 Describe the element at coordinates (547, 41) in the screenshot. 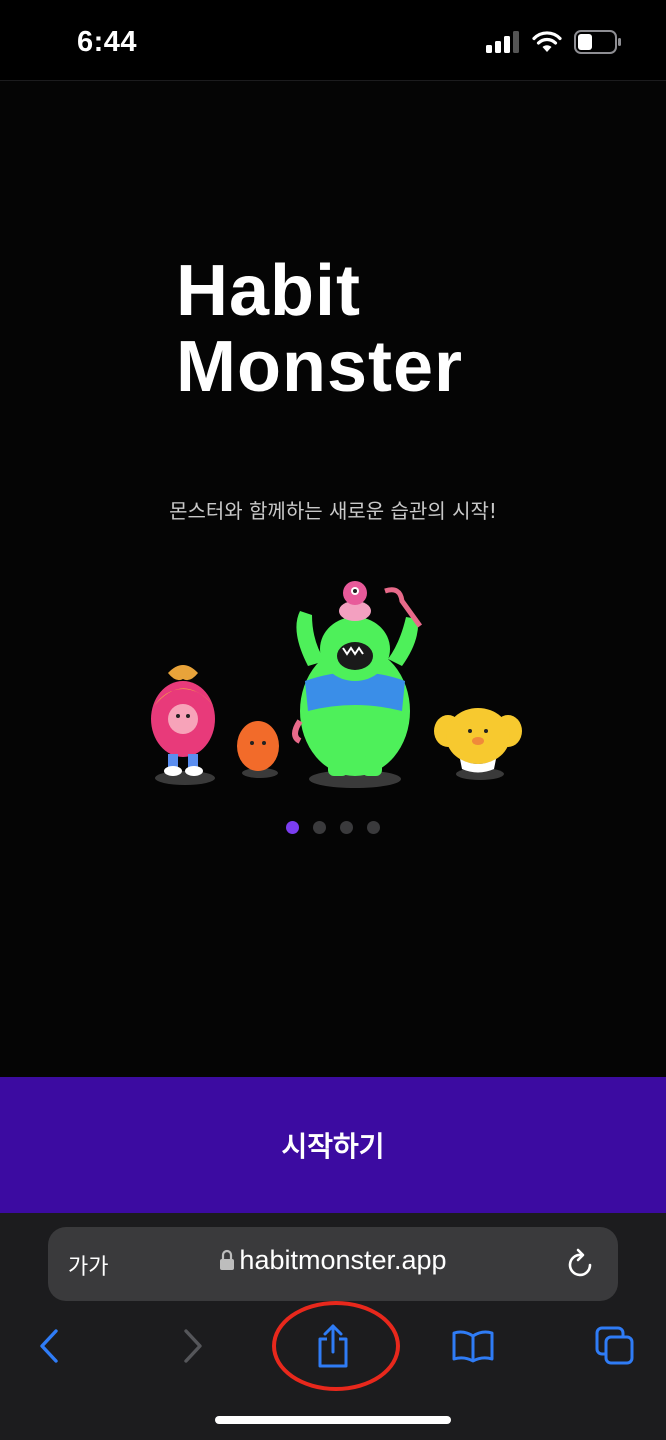

I see `wifi-icon` at that location.